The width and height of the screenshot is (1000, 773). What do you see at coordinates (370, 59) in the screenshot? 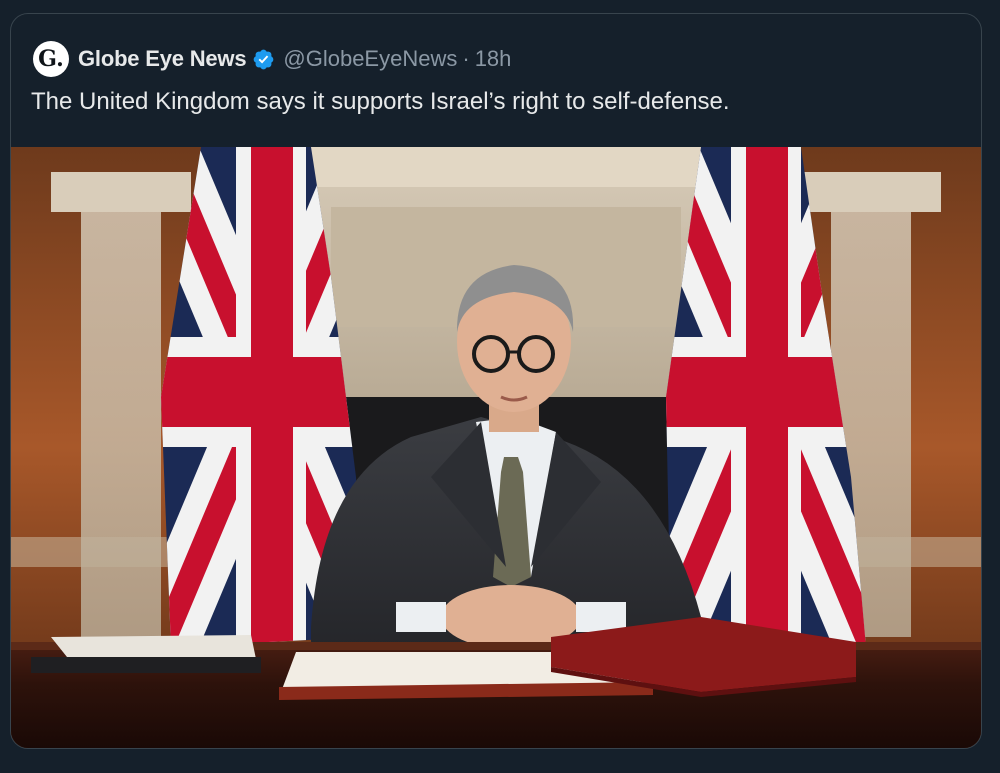
I see `user-handle: @GlobeEyeNews` at bounding box center [370, 59].